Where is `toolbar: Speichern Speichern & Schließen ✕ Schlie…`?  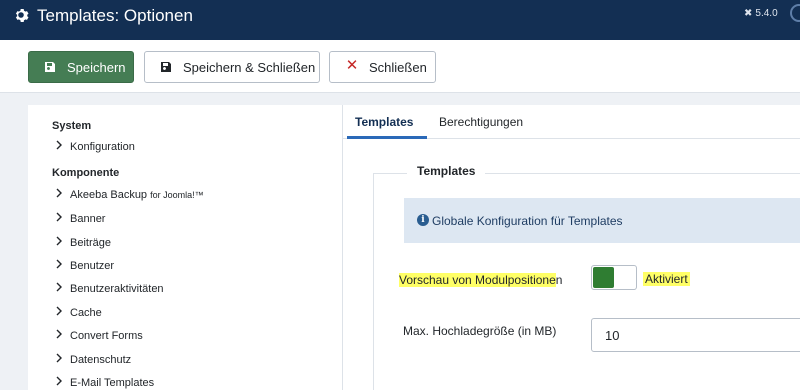
toolbar: Speichern Speichern & Schließen ✕ Schlie… is located at coordinates (400, 66).